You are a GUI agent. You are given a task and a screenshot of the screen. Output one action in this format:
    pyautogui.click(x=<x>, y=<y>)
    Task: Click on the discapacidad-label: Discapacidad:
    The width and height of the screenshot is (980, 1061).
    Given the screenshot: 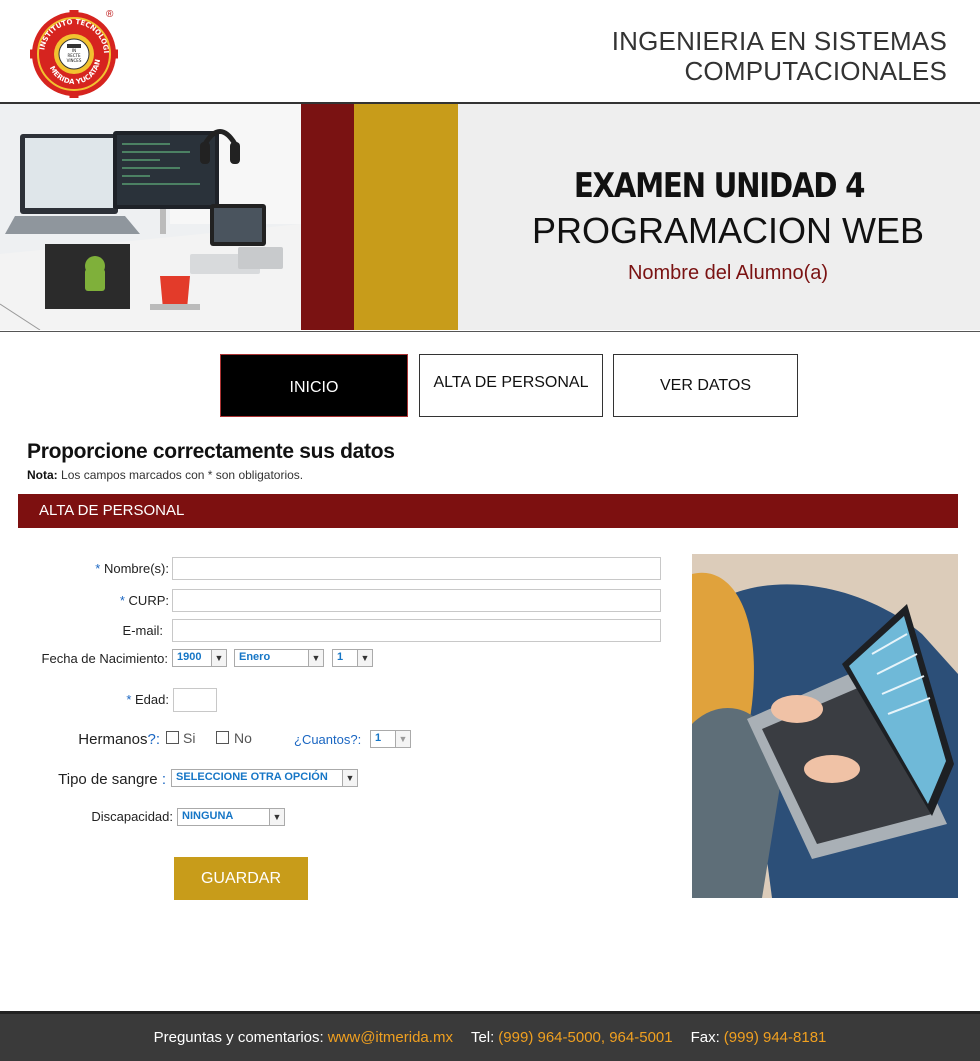 What is the action you would take?
    pyautogui.click(x=132, y=816)
    